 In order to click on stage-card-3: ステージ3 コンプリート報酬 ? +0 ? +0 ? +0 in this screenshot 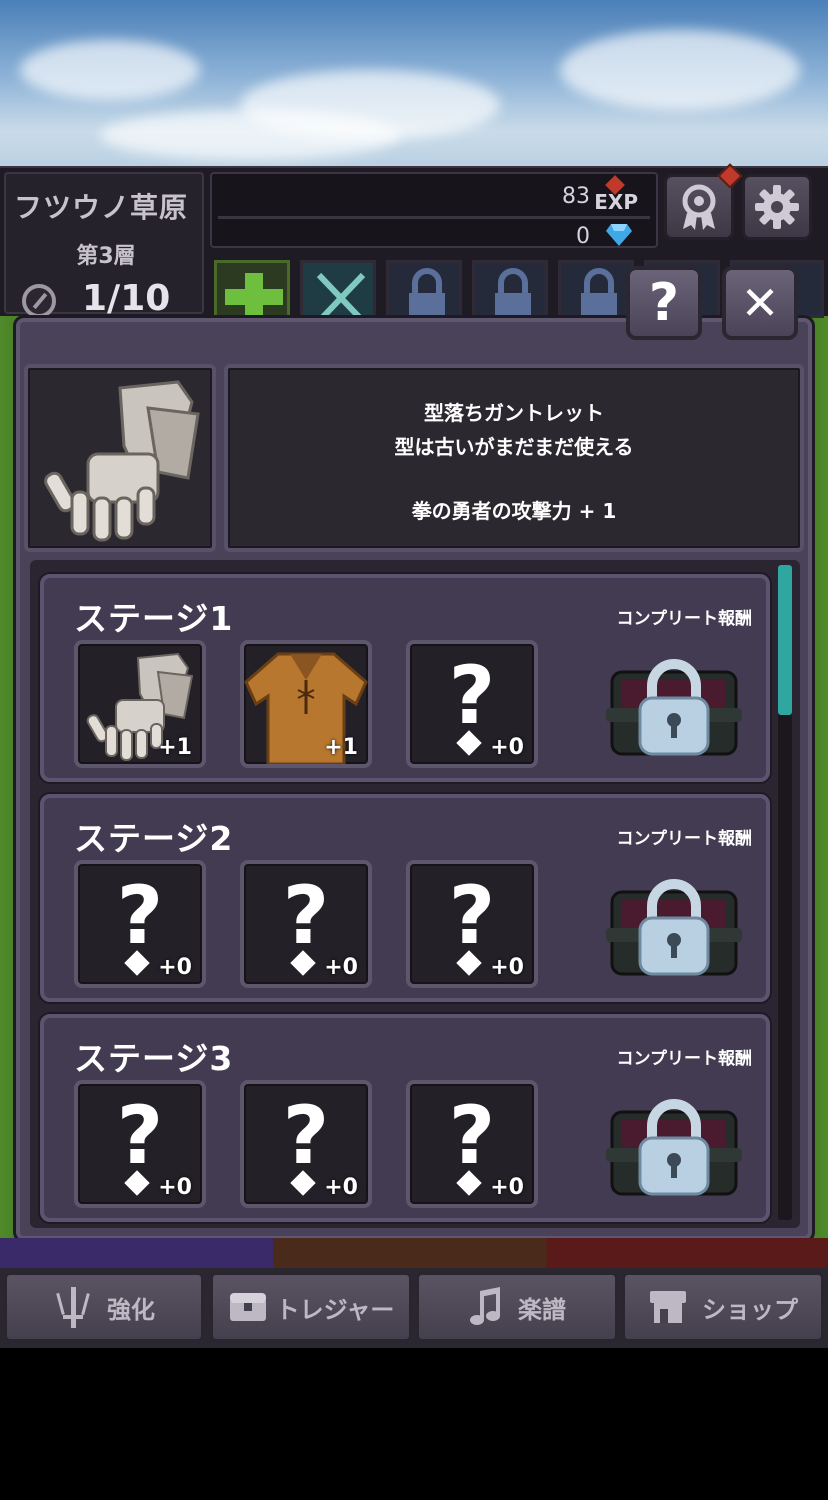, I will do `click(405, 1118)`.